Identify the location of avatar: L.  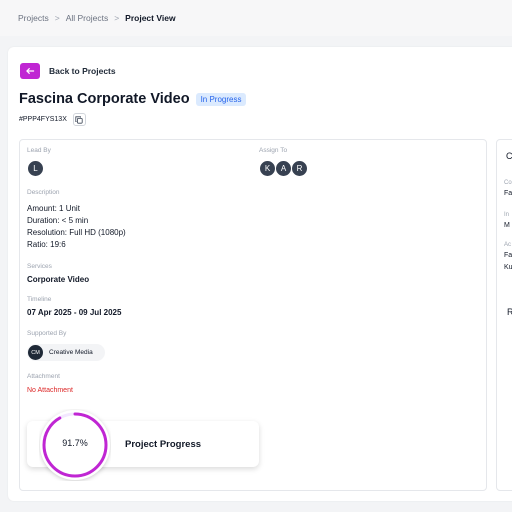
(35, 168).